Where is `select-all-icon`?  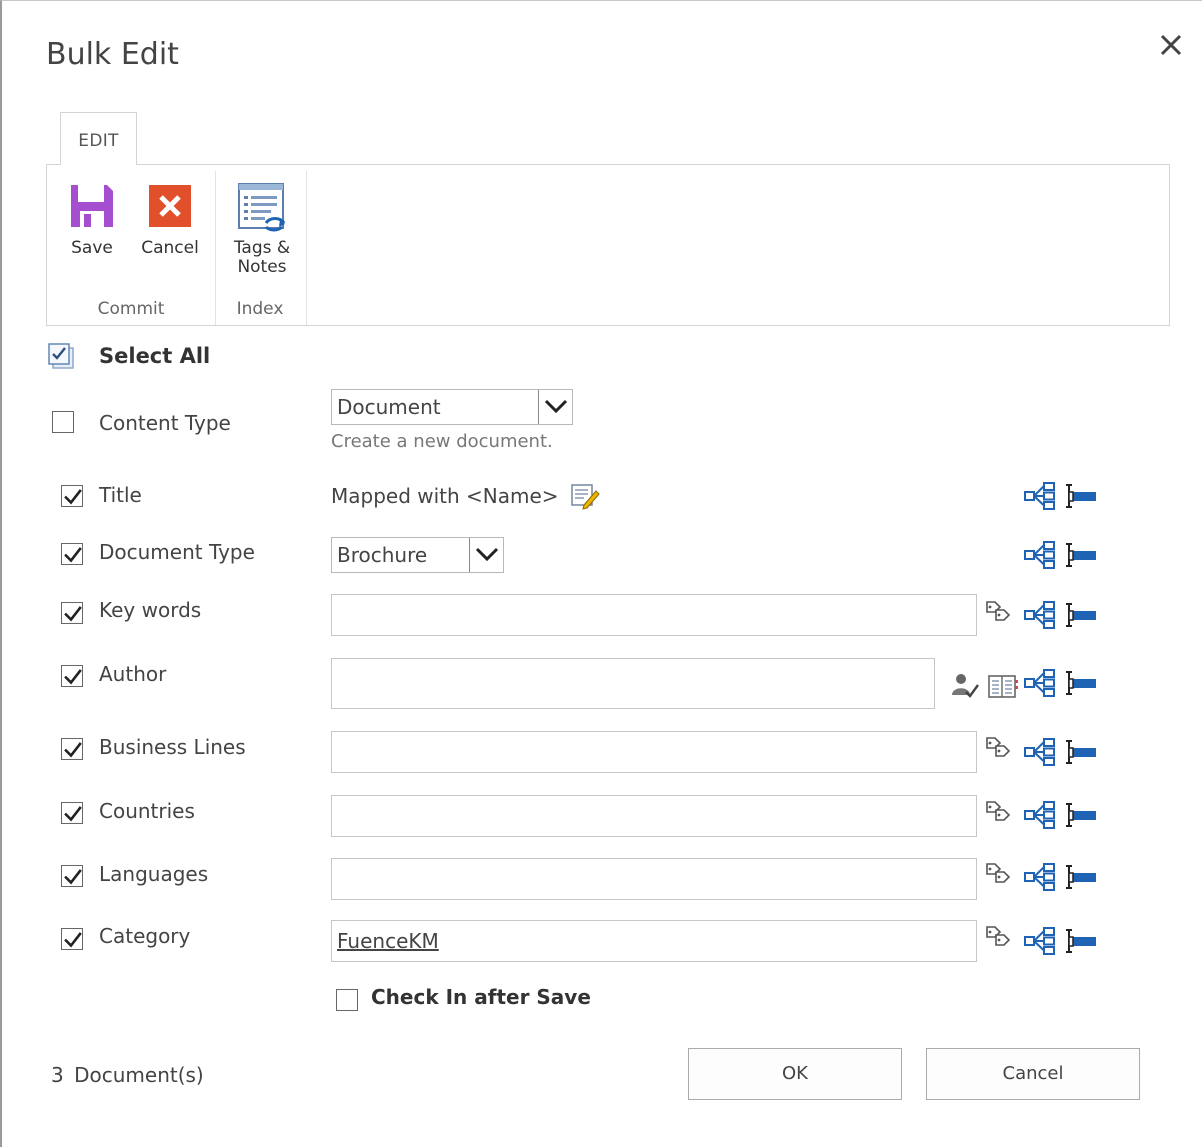 select-all-icon is located at coordinates (61, 356).